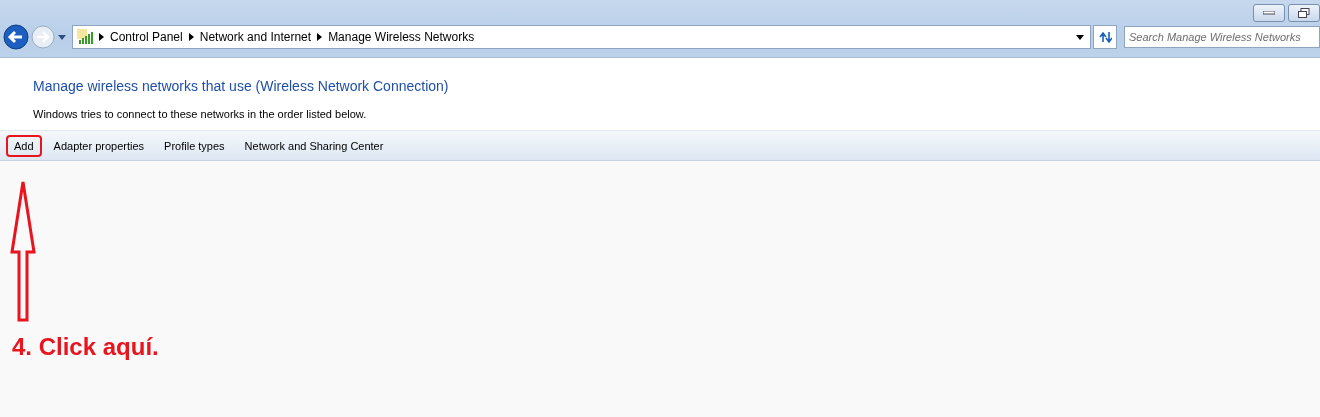 The width and height of the screenshot is (1320, 417). I want to click on breadcrumb-item: Network and Internet, so click(255, 37).